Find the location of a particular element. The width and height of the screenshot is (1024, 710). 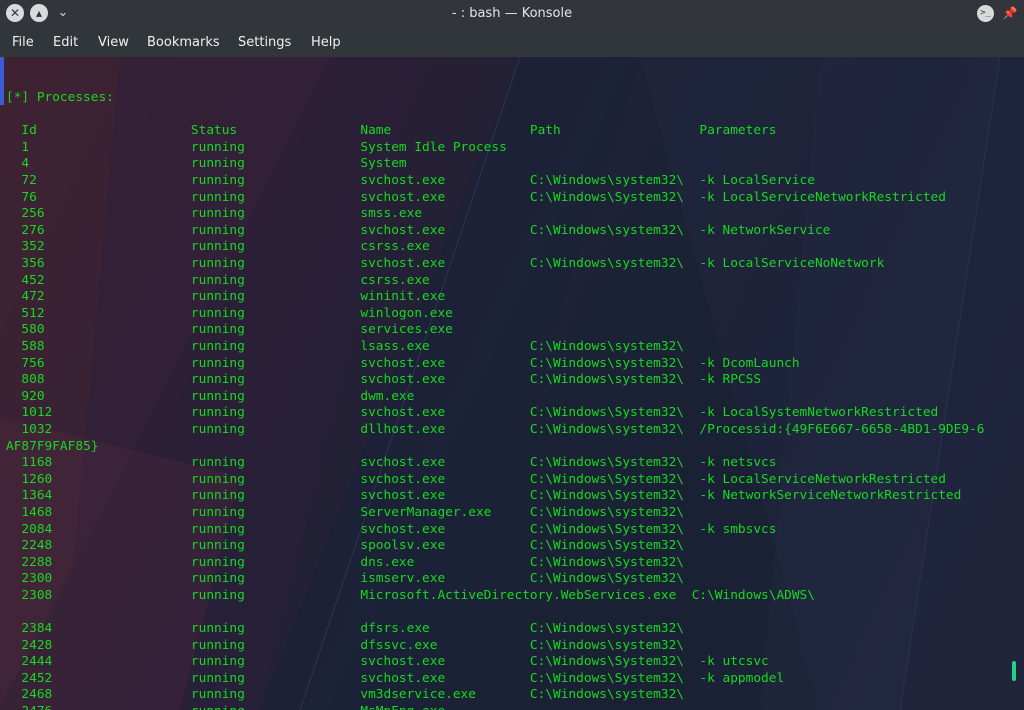

menu-file: File is located at coordinates (23, 42).